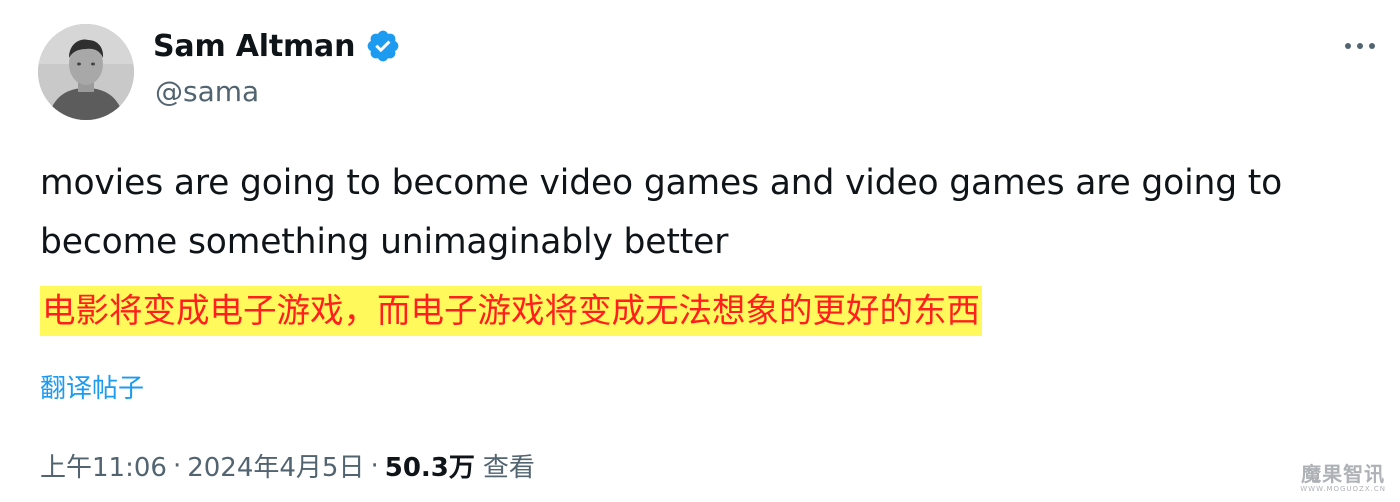 This screenshot has width=1400, height=502. I want to click on views-label: 查看, so click(508, 468).